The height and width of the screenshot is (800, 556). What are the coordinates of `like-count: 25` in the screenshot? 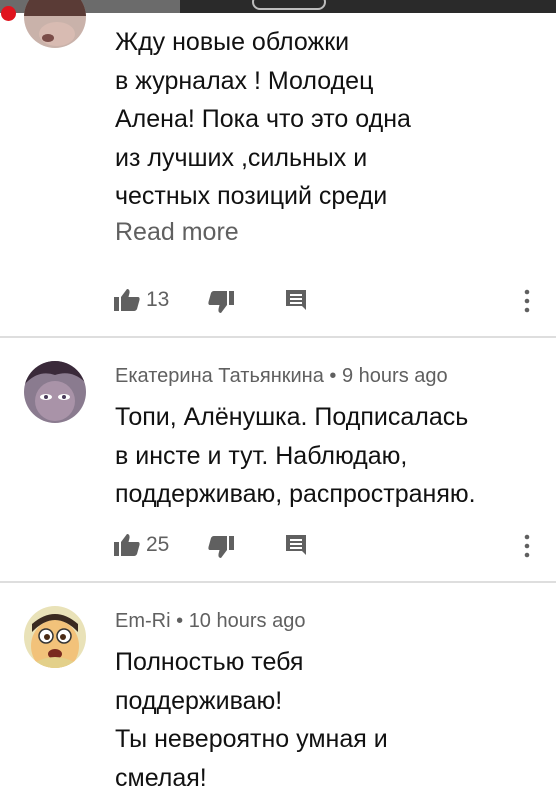 It's located at (158, 544).